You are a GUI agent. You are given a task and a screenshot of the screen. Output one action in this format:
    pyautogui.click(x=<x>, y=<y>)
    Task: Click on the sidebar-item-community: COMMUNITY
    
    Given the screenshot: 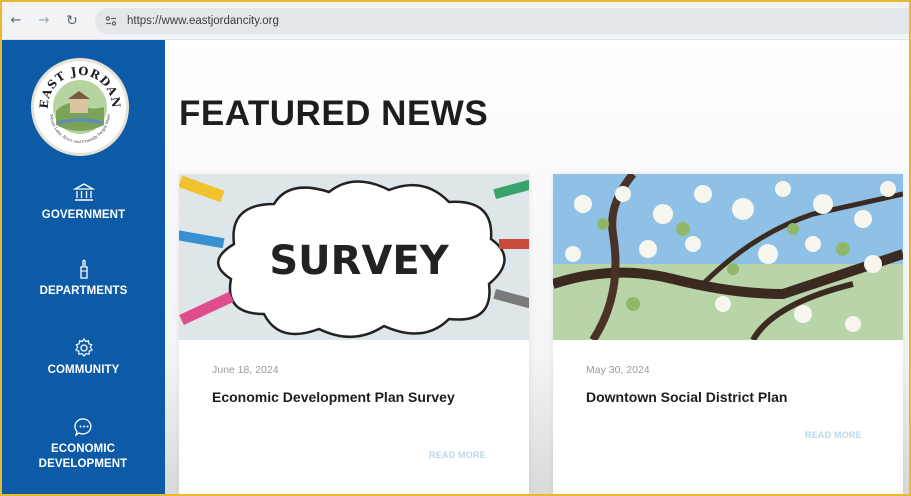 What is the action you would take?
    pyautogui.click(x=83, y=357)
    